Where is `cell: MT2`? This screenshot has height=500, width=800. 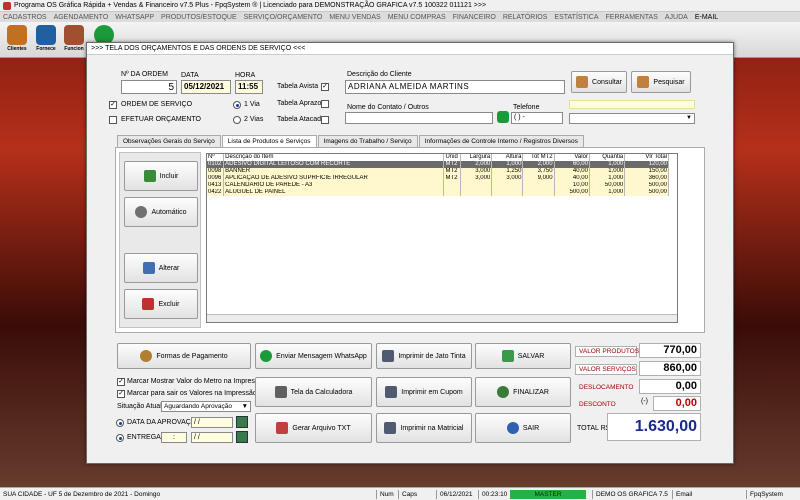 cell: MT2 is located at coordinates (452, 164).